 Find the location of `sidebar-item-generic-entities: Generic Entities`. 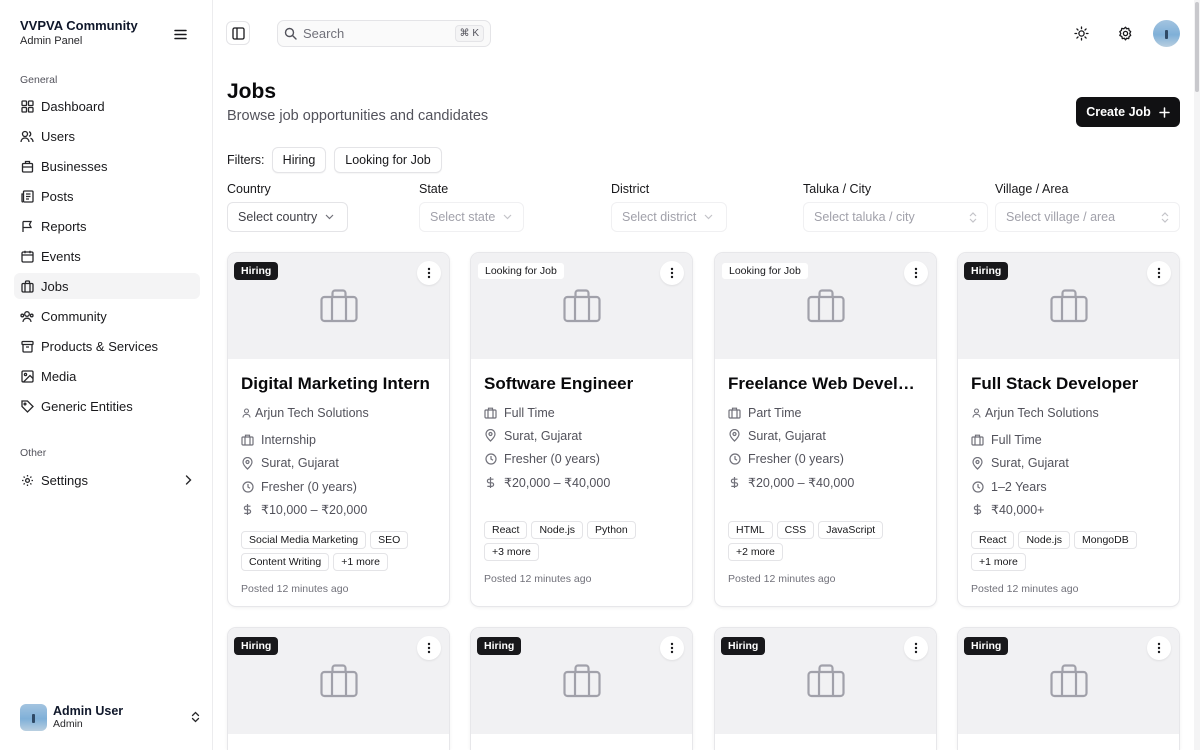

sidebar-item-generic-entities: Generic Entities is located at coordinates (107, 406).